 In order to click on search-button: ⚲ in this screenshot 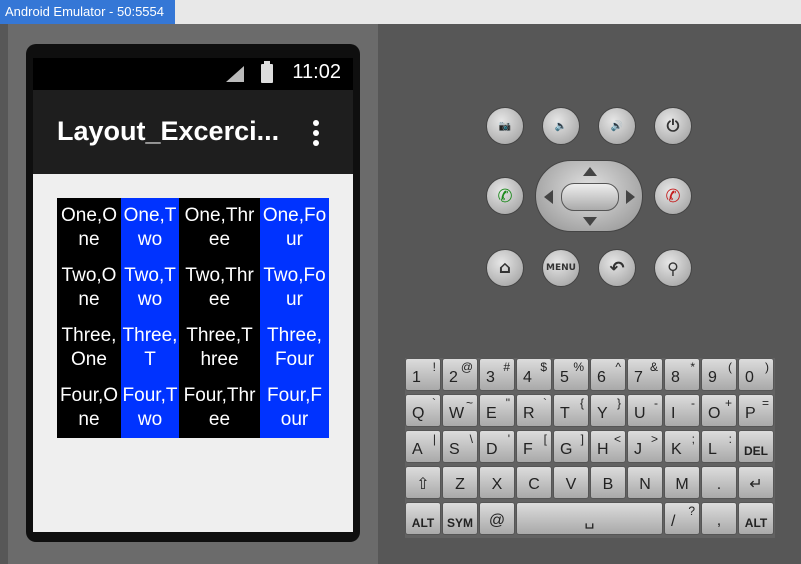, I will do `click(673, 268)`.